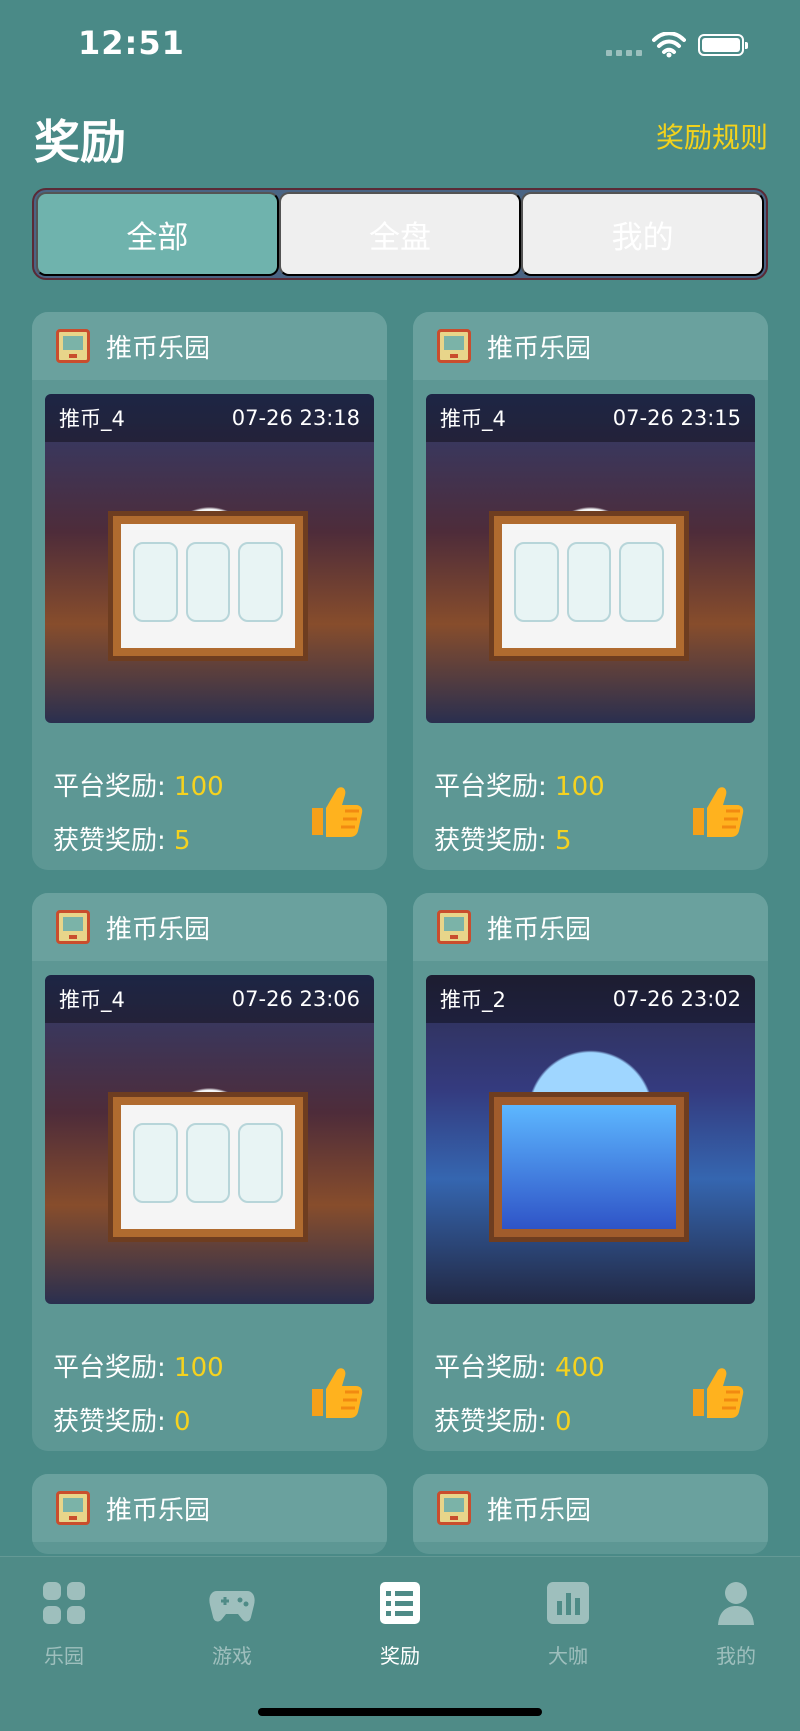 The width and height of the screenshot is (800, 1731). What do you see at coordinates (138, 1395) in the screenshot?
I see `reward-details: 平台奖励: 100 获赞奖励: 0` at bounding box center [138, 1395].